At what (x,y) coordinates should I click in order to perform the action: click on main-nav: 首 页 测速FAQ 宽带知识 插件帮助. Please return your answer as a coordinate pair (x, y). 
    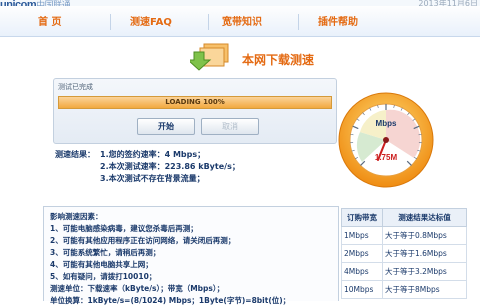
    Looking at the image, I should click on (240, 21).